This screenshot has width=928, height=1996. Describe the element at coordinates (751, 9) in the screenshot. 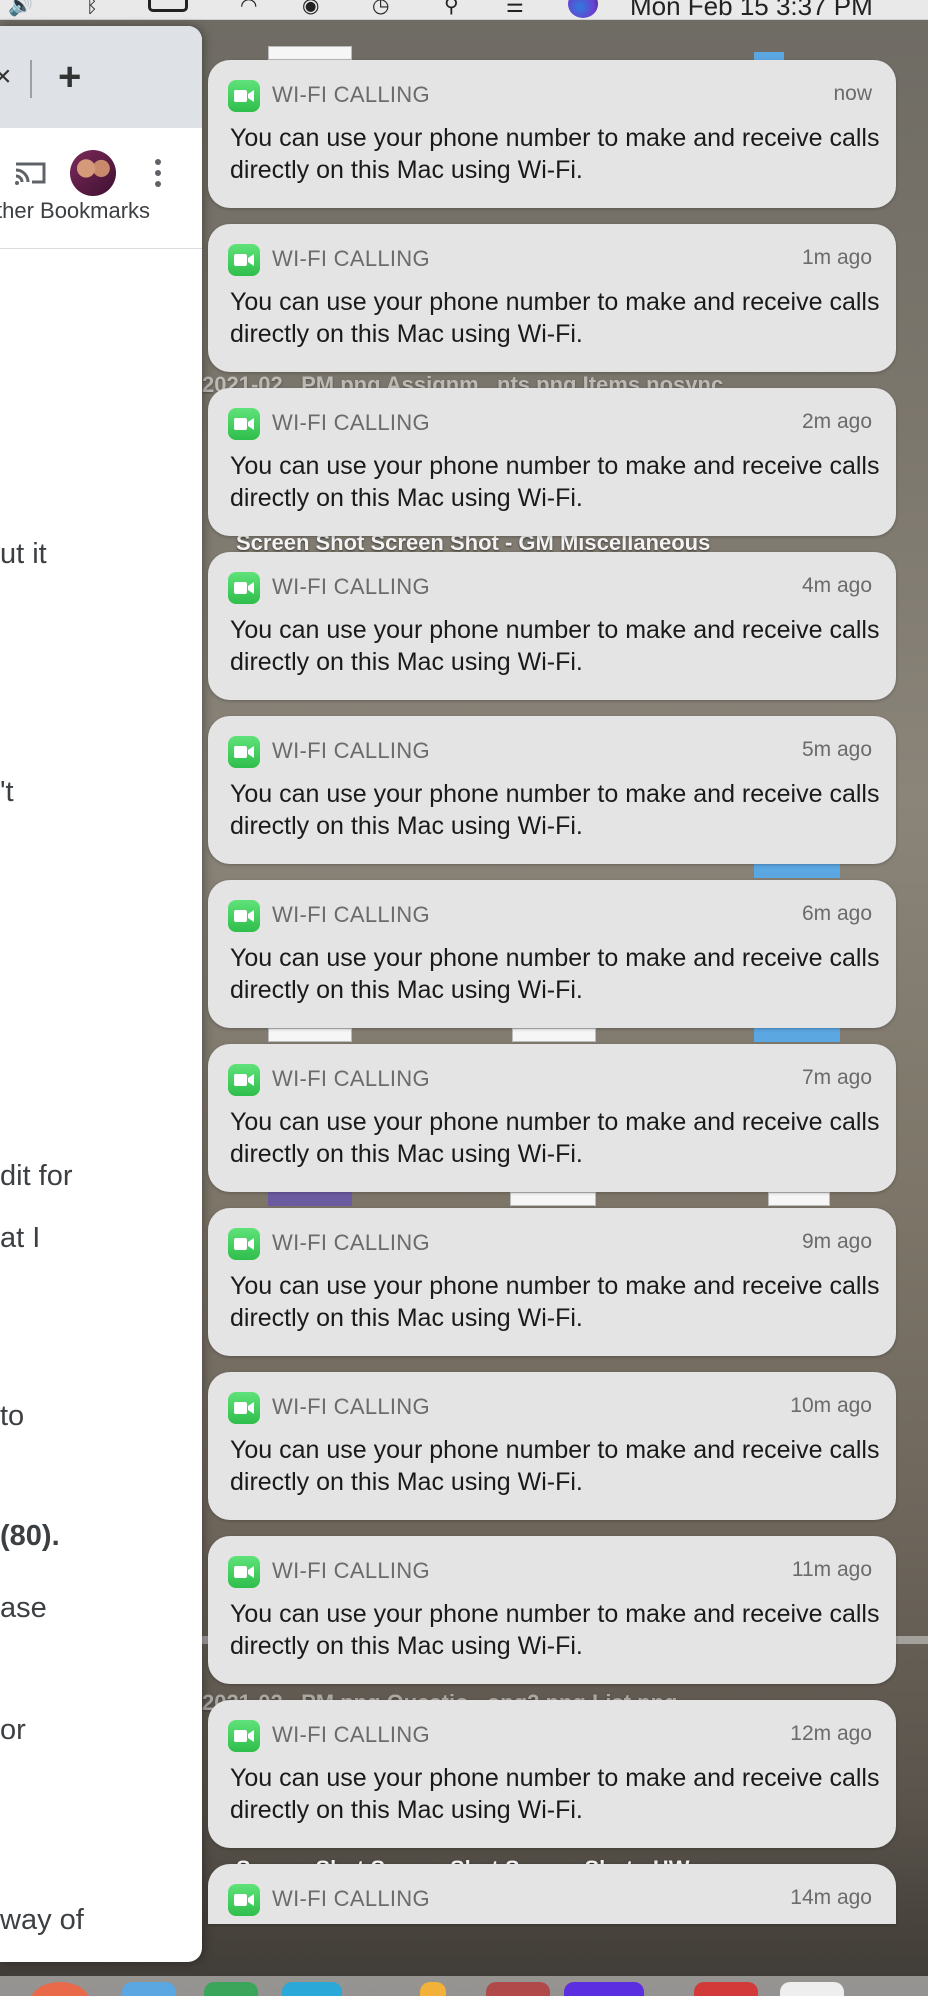

I see `menu-bar-clock: Mon Feb 15 3:37 PM` at that location.